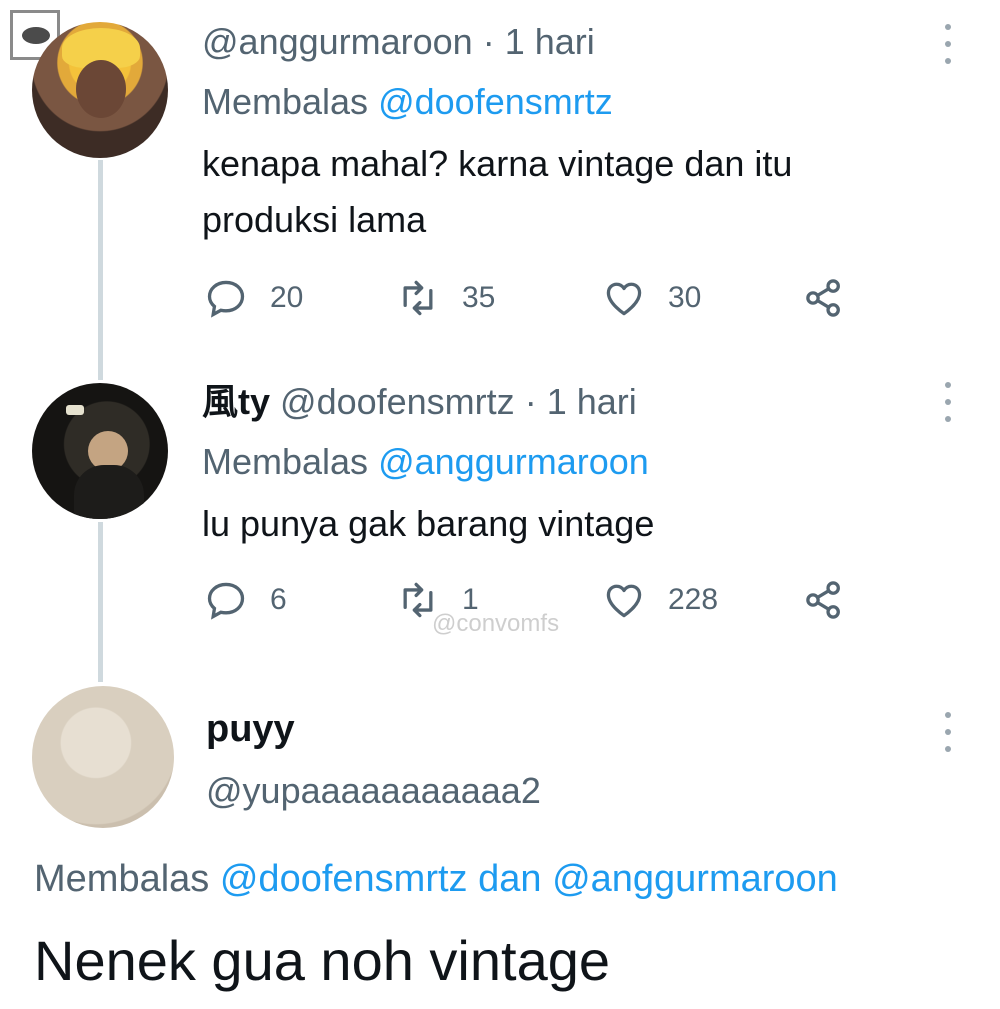 Image resolution: width=1000 pixels, height=1009 pixels. What do you see at coordinates (253, 298) in the screenshot?
I see `reply-button: 20` at bounding box center [253, 298].